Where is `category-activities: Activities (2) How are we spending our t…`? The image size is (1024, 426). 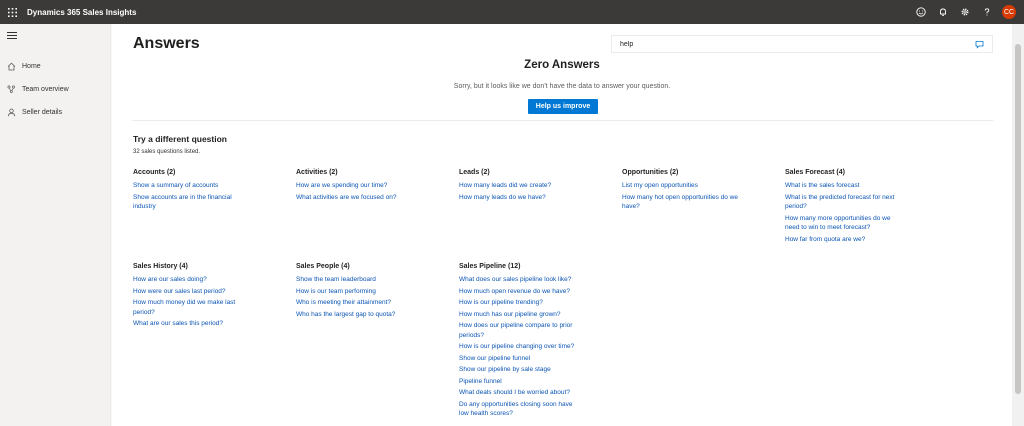
category-activities: Activities (2) How are we spending our t… is located at coordinates (356, 186).